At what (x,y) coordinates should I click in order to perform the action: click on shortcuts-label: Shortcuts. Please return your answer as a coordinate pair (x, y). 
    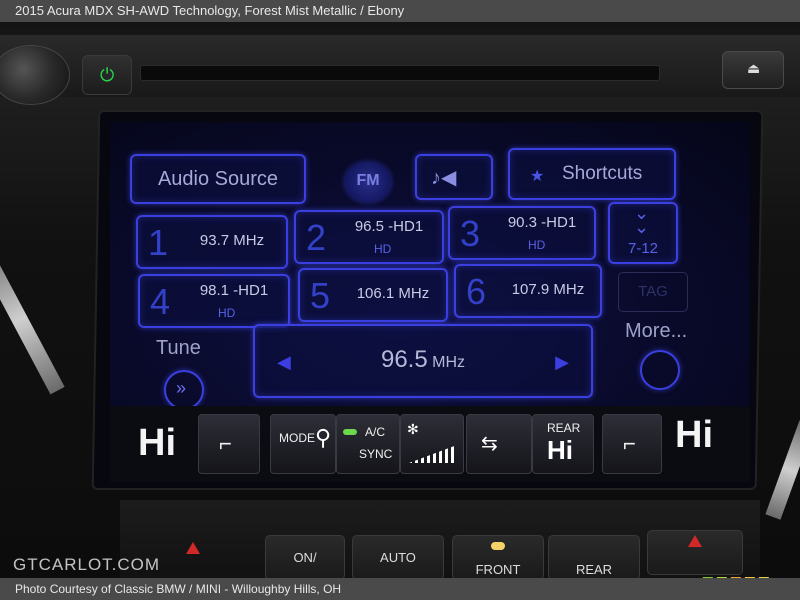
    Looking at the image, I should click on (602, 173).